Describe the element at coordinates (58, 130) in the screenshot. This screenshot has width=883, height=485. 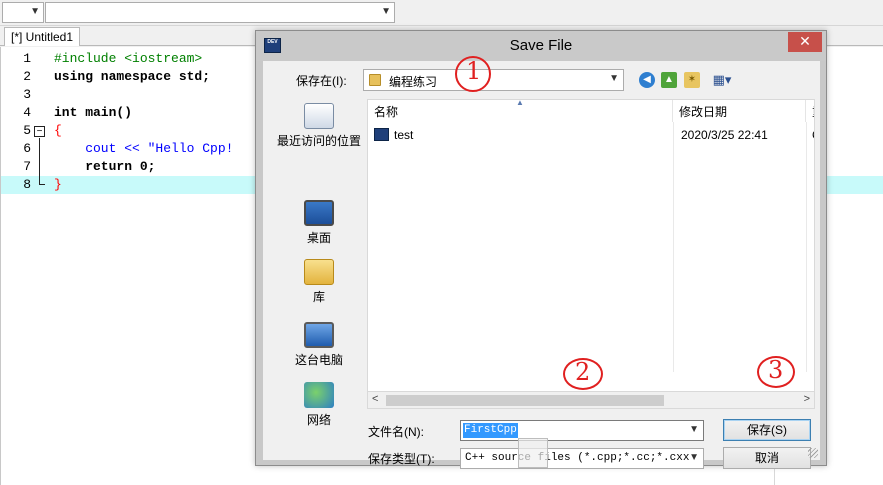
I see `code-text: {` at that location.